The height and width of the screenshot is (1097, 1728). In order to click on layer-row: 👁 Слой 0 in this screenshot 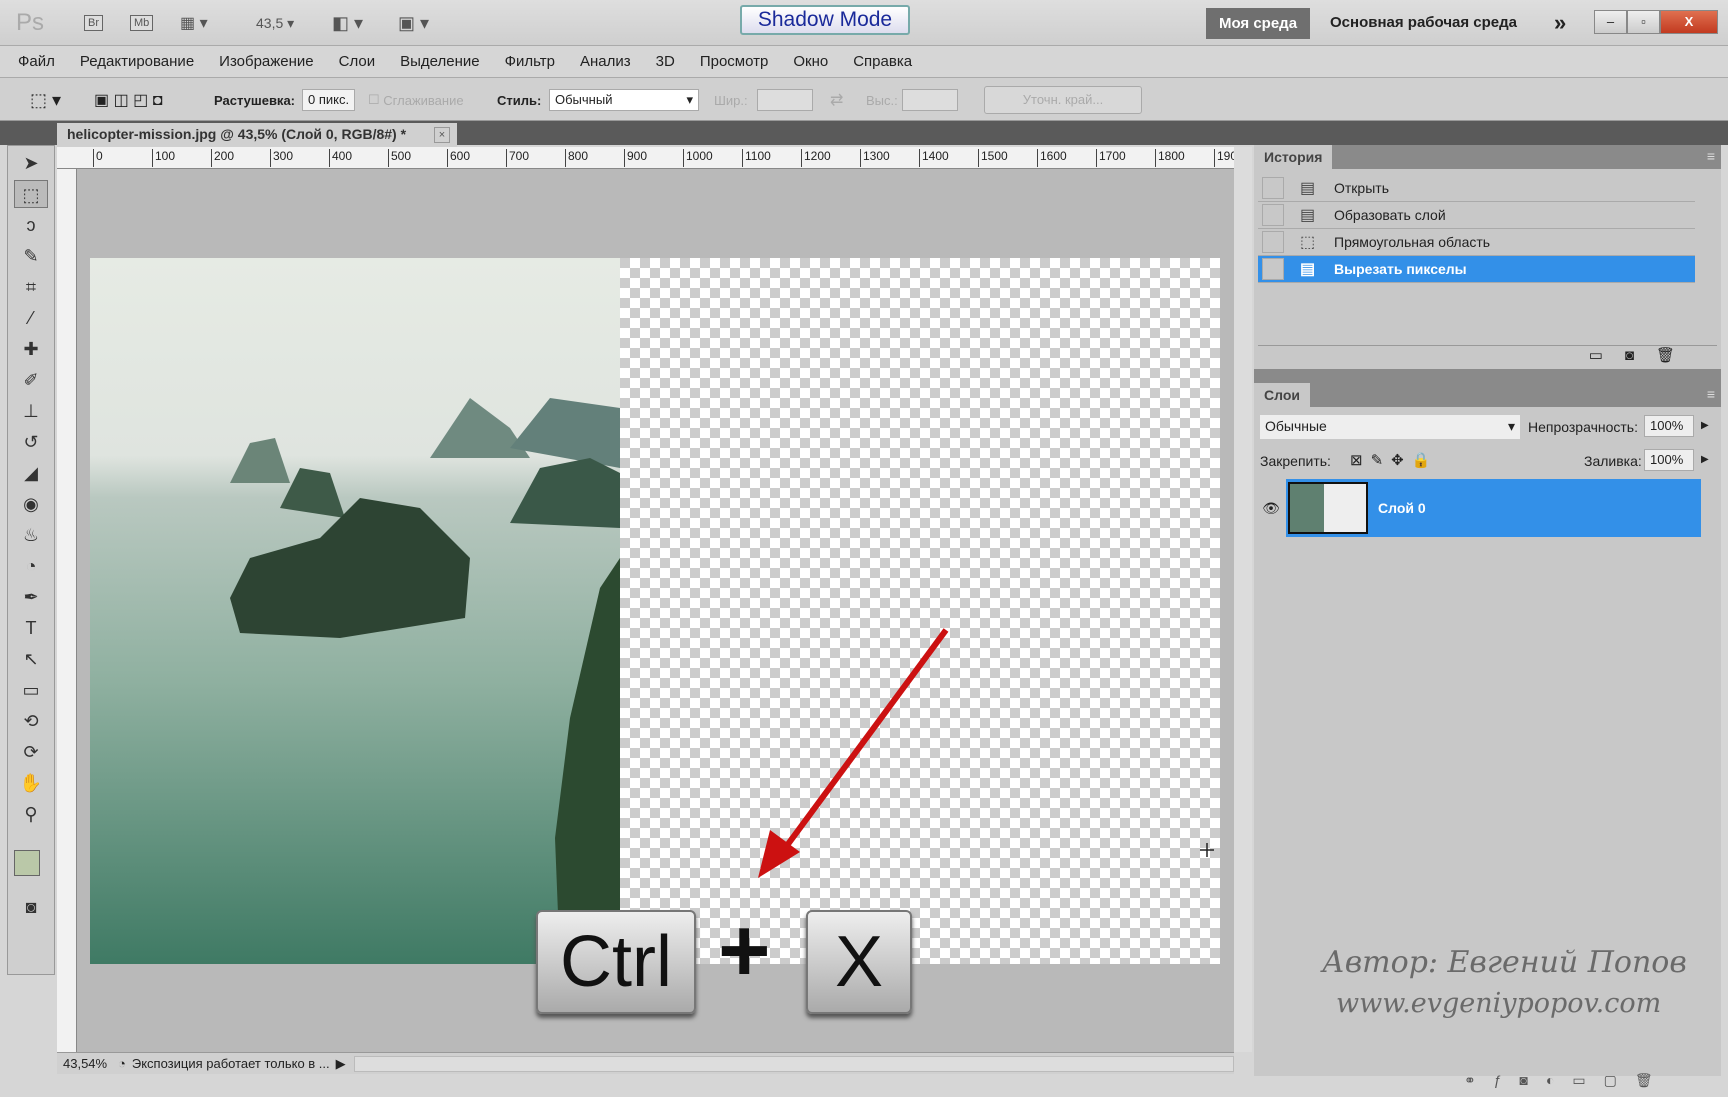, I will do `click(1478, 508)`.